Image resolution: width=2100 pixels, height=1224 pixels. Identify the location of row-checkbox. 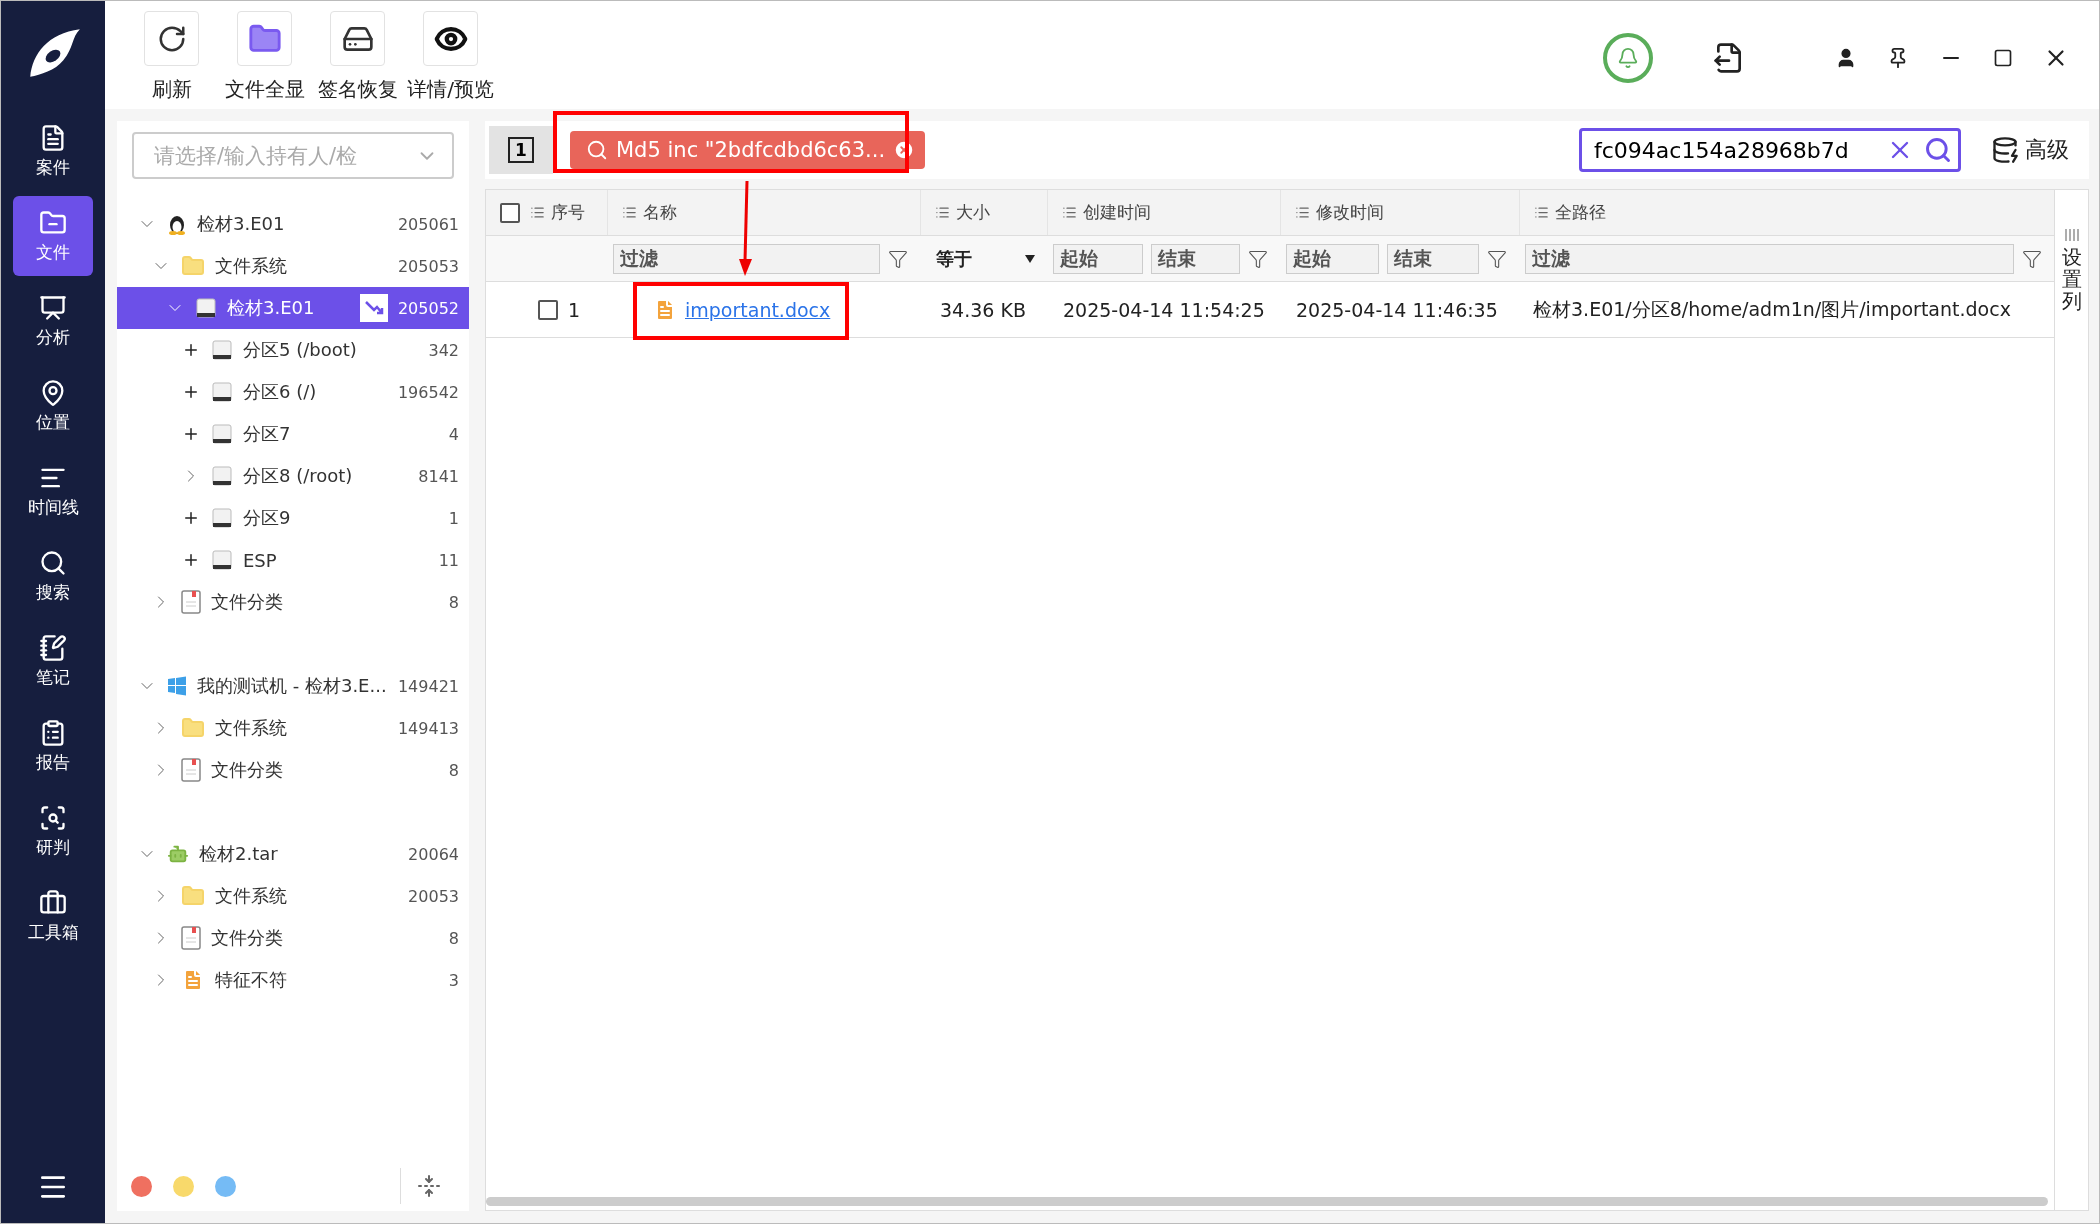
(548, 309).